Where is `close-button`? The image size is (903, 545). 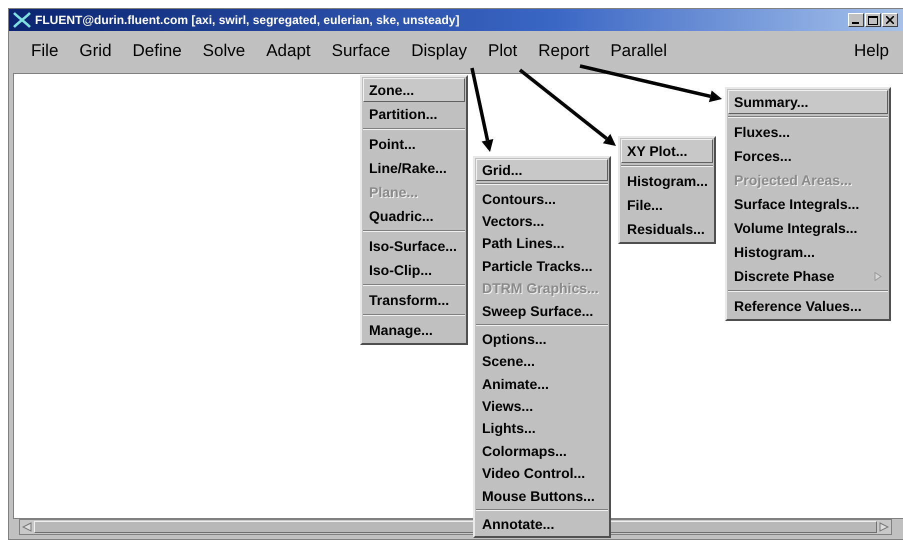 close-button is located at coordinates (890, 20).